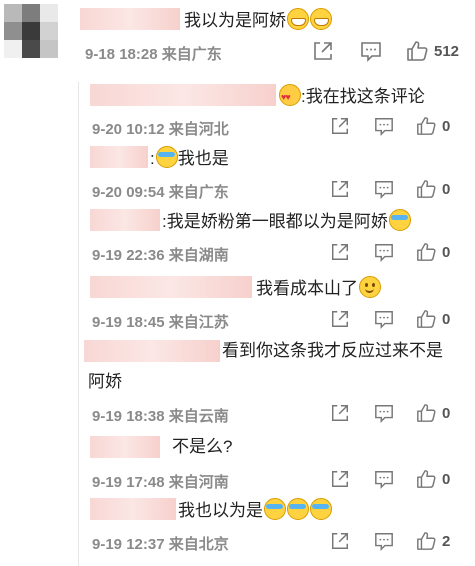 The image size is (475, 566). What do you see at coordinates (153, 54) in the screenshot?
I see `comment-meta: 9-18 18:28 来自广东` at bounding box center [153, 54].